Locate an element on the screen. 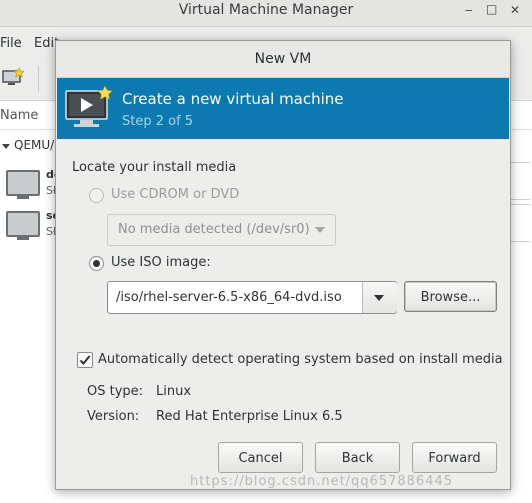 Image resolution: width=532 pixels, height=503 pixels. os-type-label: OS type: is located at coordinates (115, 391).